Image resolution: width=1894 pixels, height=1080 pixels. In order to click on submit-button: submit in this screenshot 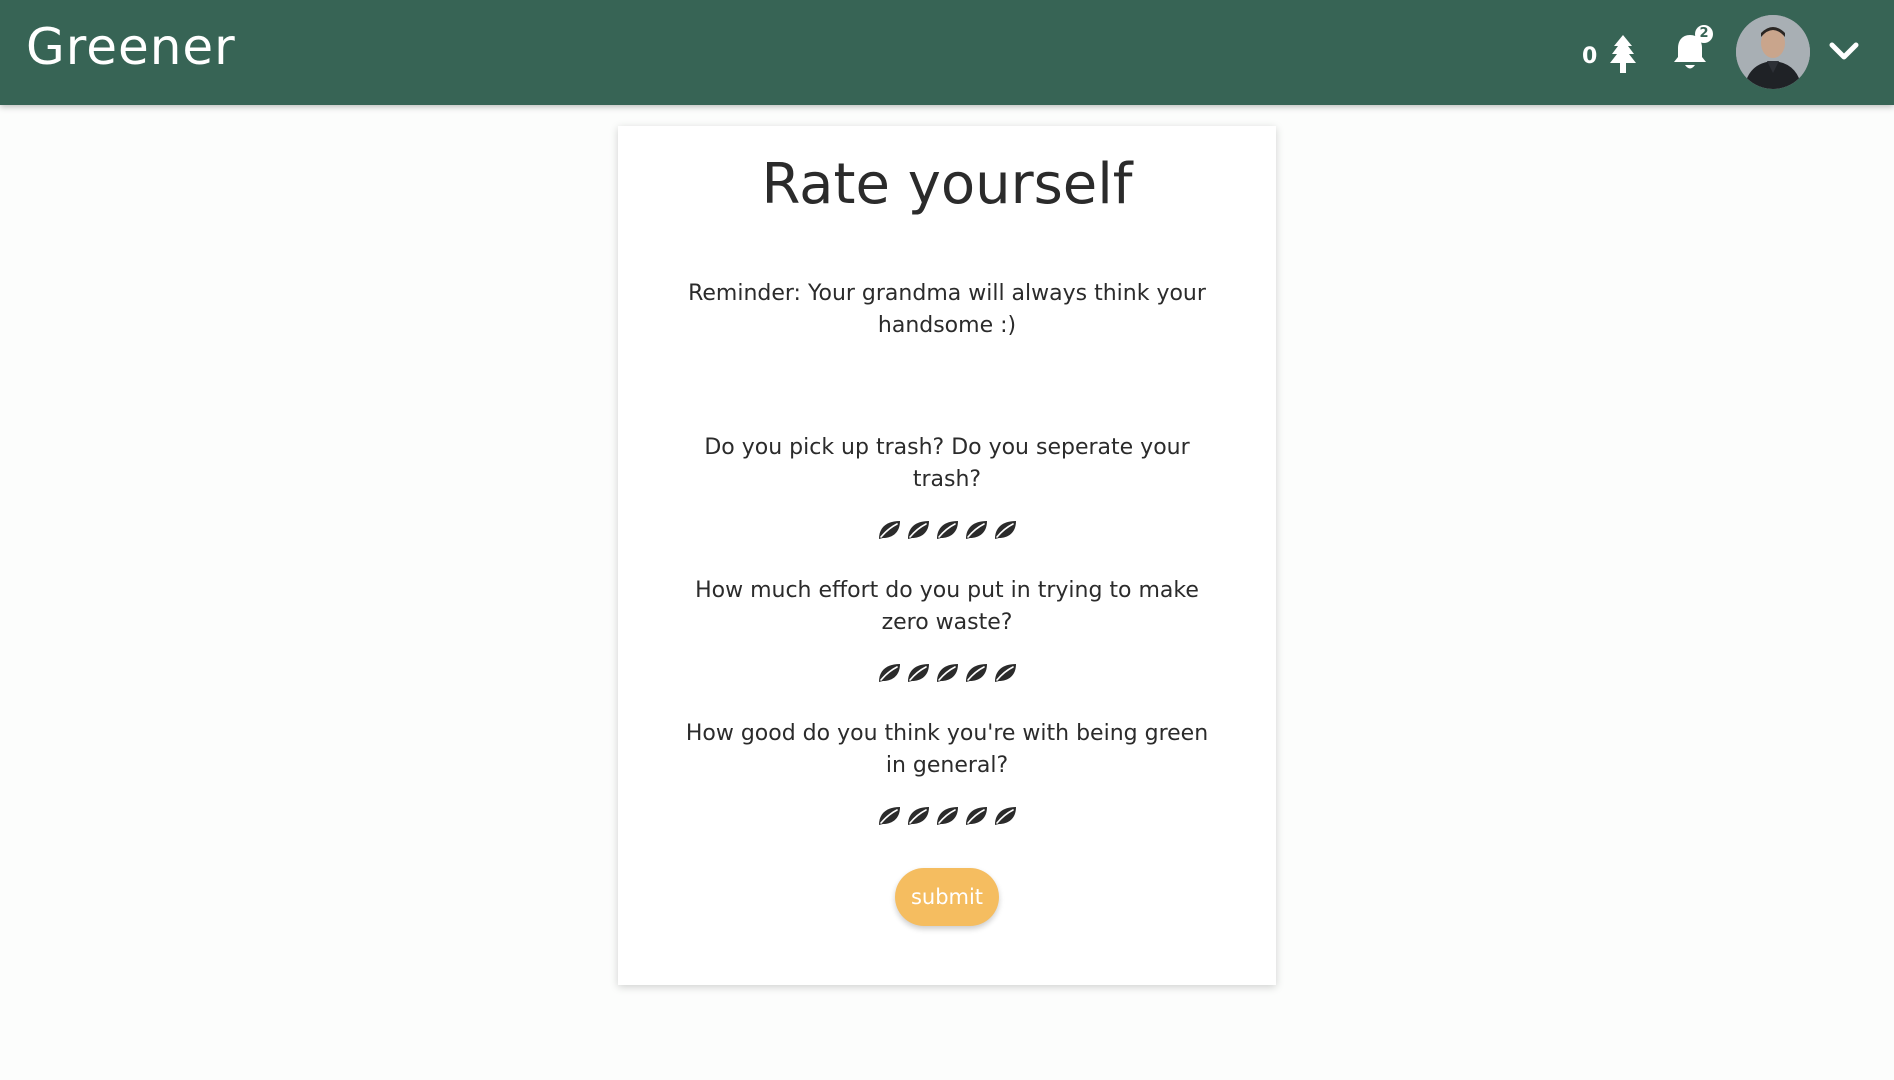, I will do `click(947, 897)`.